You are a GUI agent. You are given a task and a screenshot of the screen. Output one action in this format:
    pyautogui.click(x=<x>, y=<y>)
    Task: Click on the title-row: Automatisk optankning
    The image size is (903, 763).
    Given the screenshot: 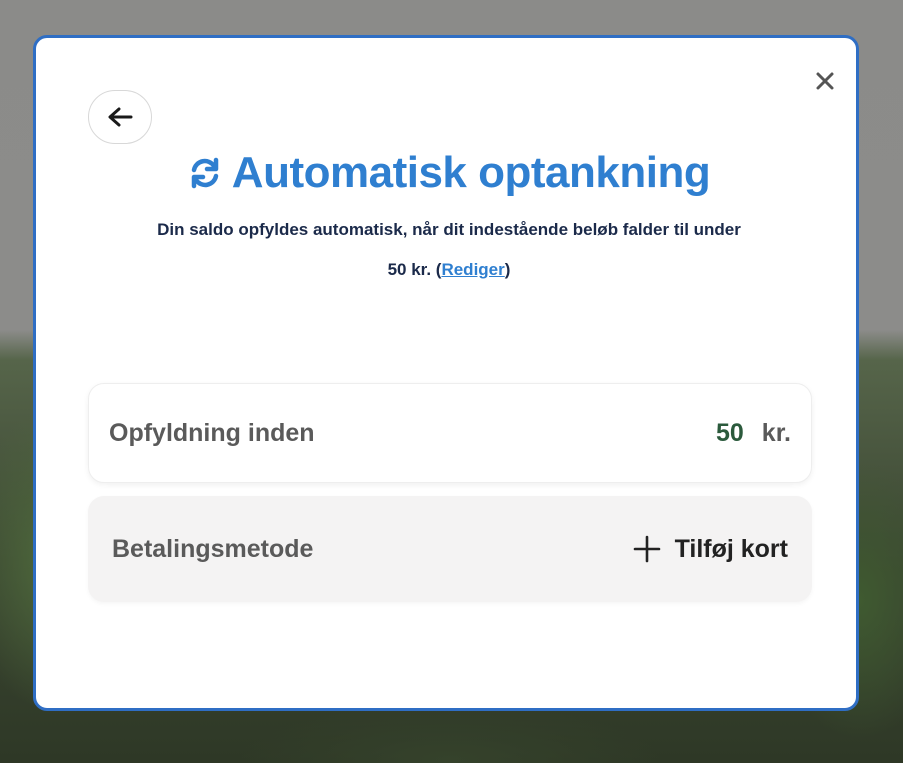 What is the action you would take?
    pyautogui.click(x=449, y=173)
    